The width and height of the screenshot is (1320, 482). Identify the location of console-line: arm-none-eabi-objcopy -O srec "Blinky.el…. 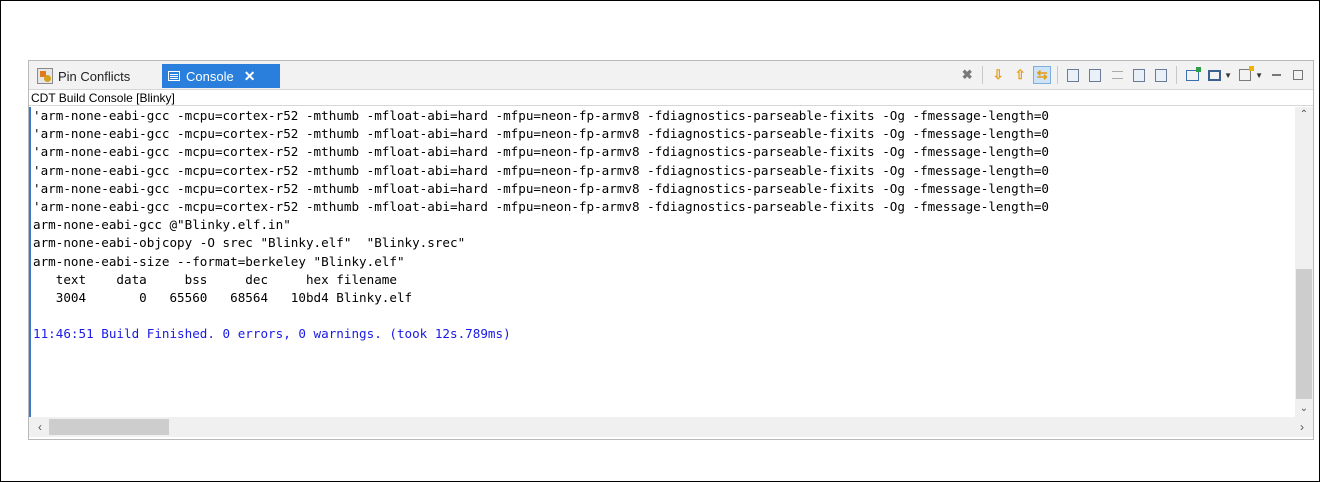
(249, 243).